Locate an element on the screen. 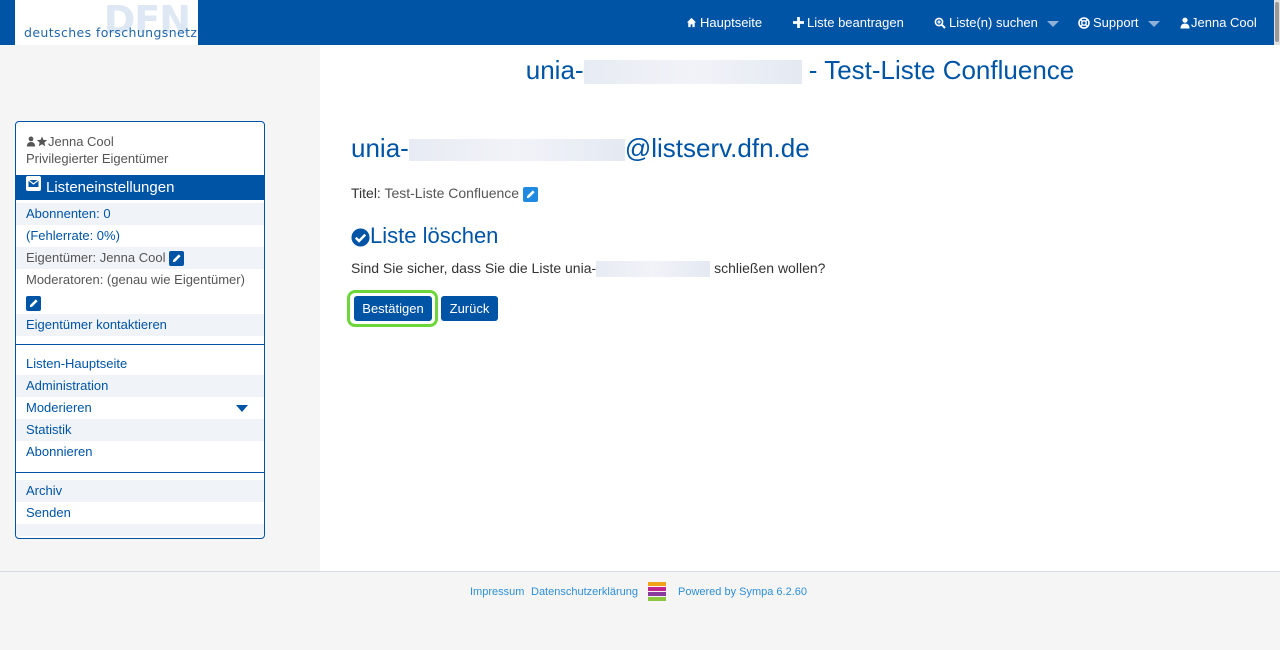 The width and height of the screenshot is (1280, 650). nav-support: Support is located at coordinates (1119, 22).